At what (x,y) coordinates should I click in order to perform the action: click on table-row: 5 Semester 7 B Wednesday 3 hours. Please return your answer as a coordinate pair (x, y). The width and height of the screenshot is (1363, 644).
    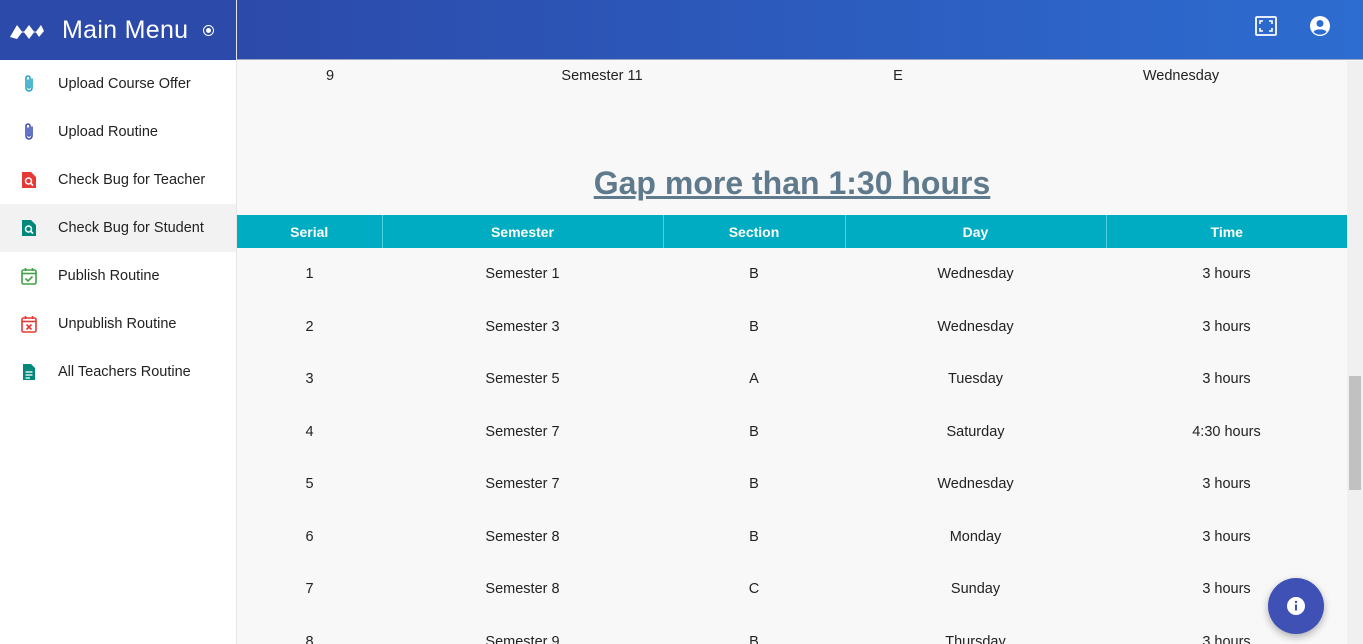
    Looking at the image, I should click on (792, 484).